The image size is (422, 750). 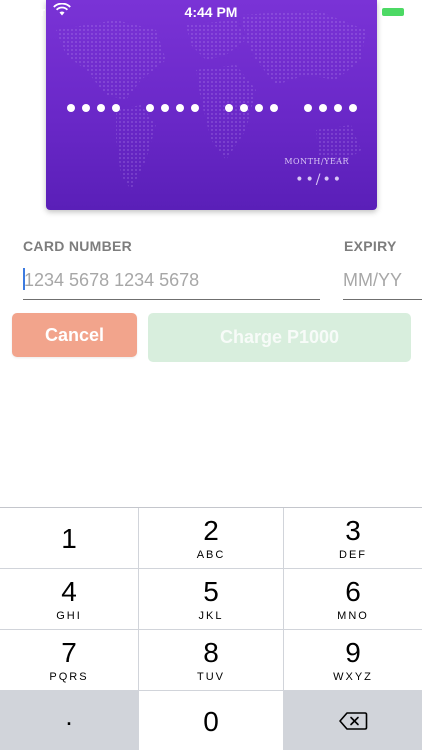 I want to click on key-digit: 8, so click(x=211, y=652).